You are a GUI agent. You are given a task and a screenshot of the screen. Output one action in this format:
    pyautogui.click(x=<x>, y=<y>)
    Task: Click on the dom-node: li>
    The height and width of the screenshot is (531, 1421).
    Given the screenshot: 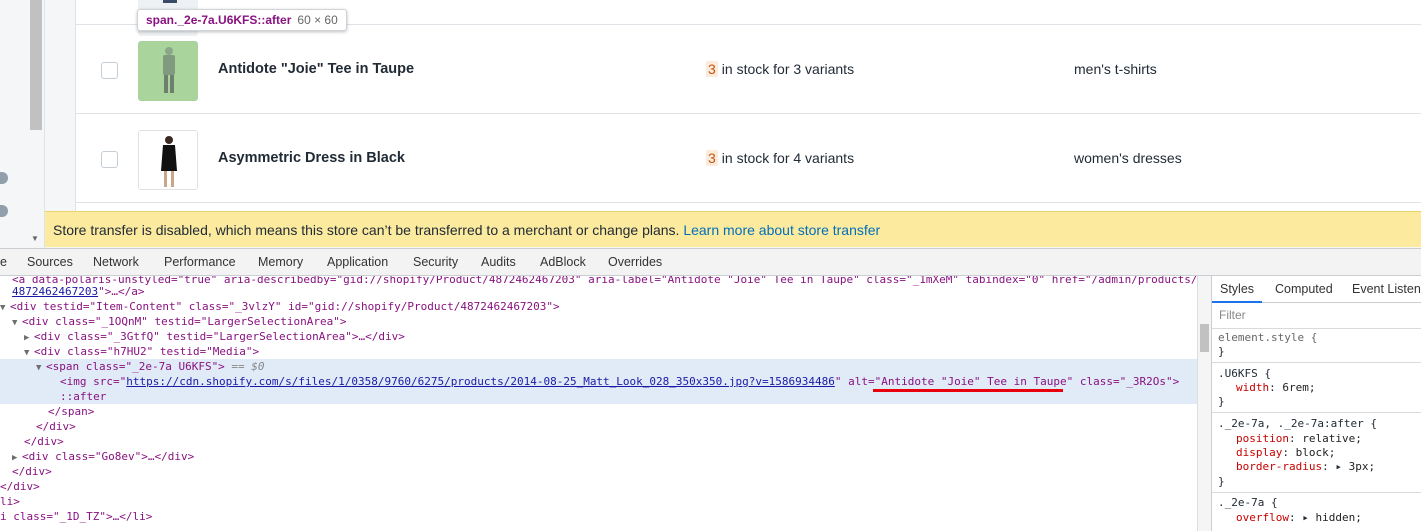 What is the action you would take?
    pyautogui.click(x=598, y=501)
    